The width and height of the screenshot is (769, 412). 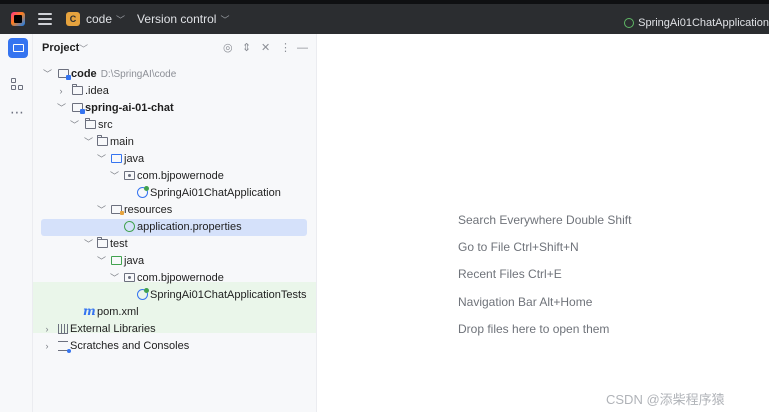 What do you see at coordinates (129, 226) in the screenshot?
I see `spring-properties-icon` at bounding box center [129, 226].